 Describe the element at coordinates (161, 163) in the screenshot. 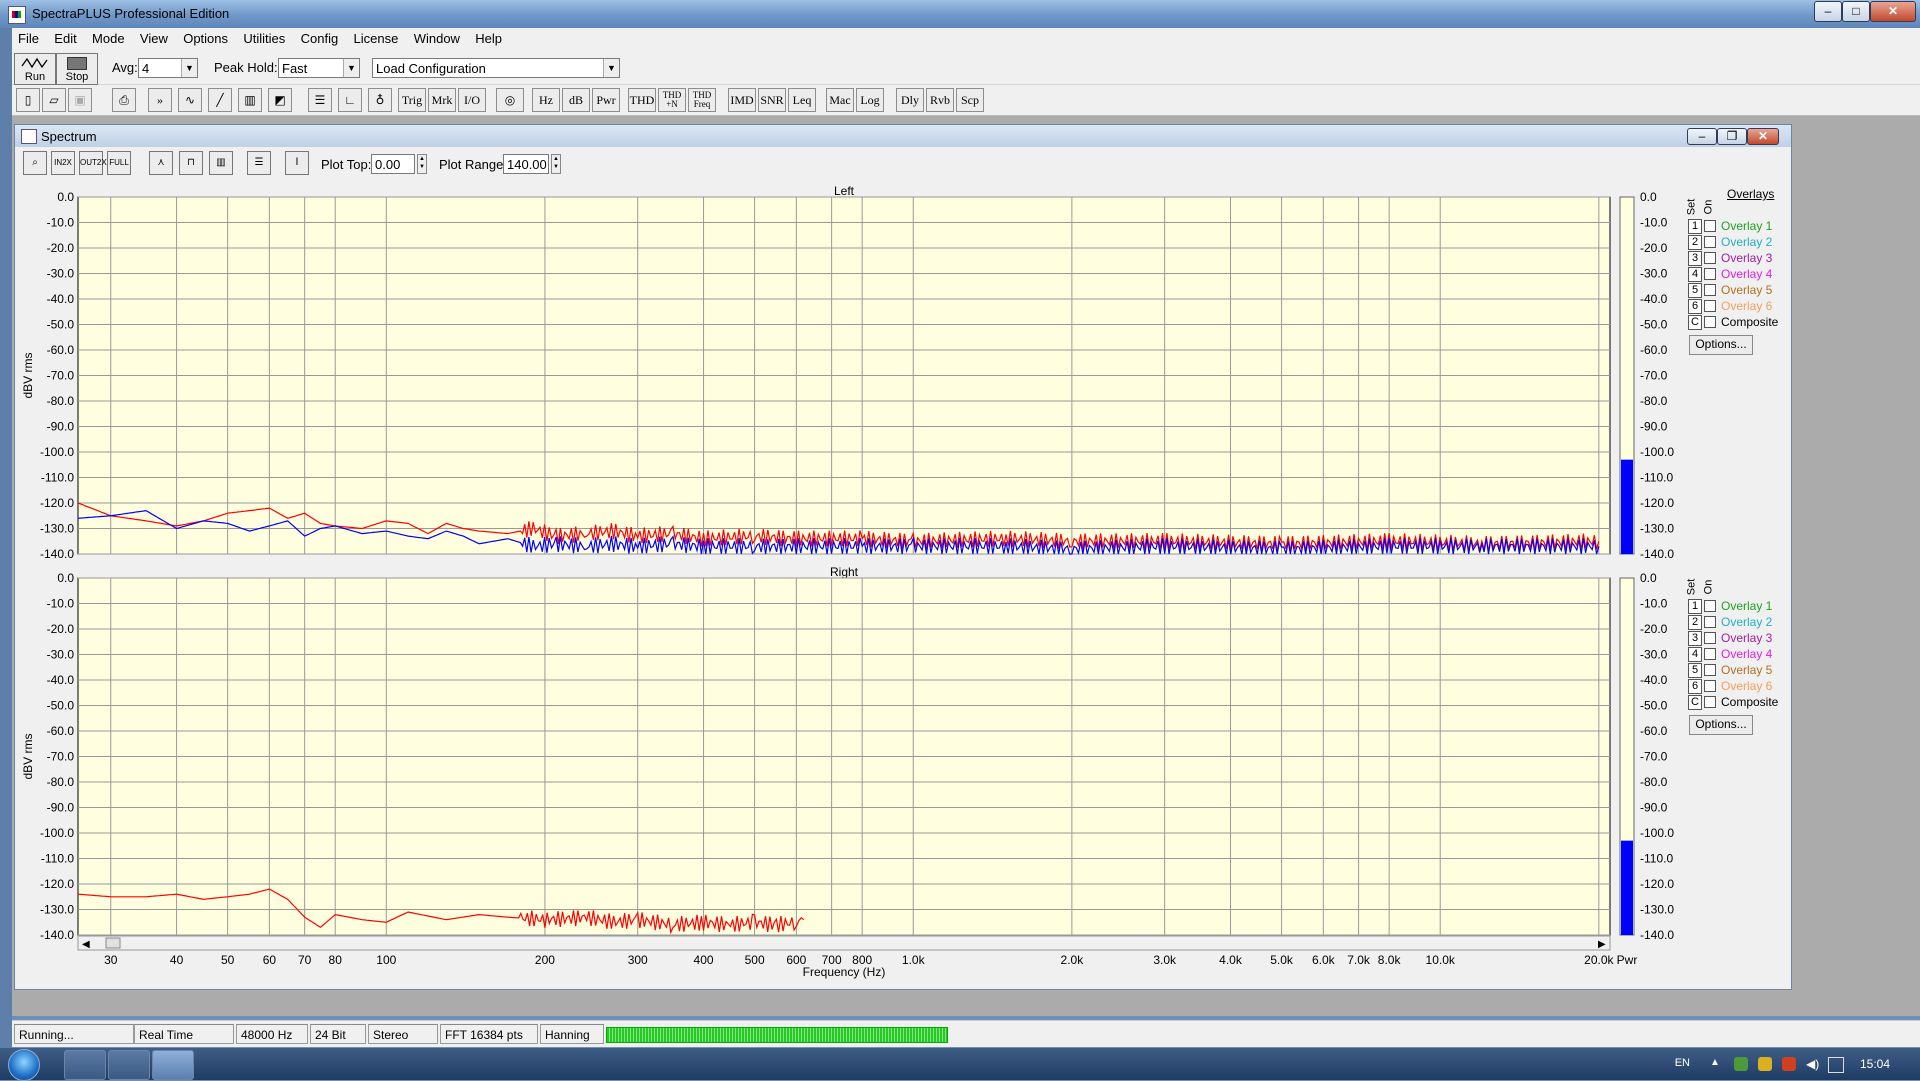

I see `line-plot-icon: ⋏` at that location.